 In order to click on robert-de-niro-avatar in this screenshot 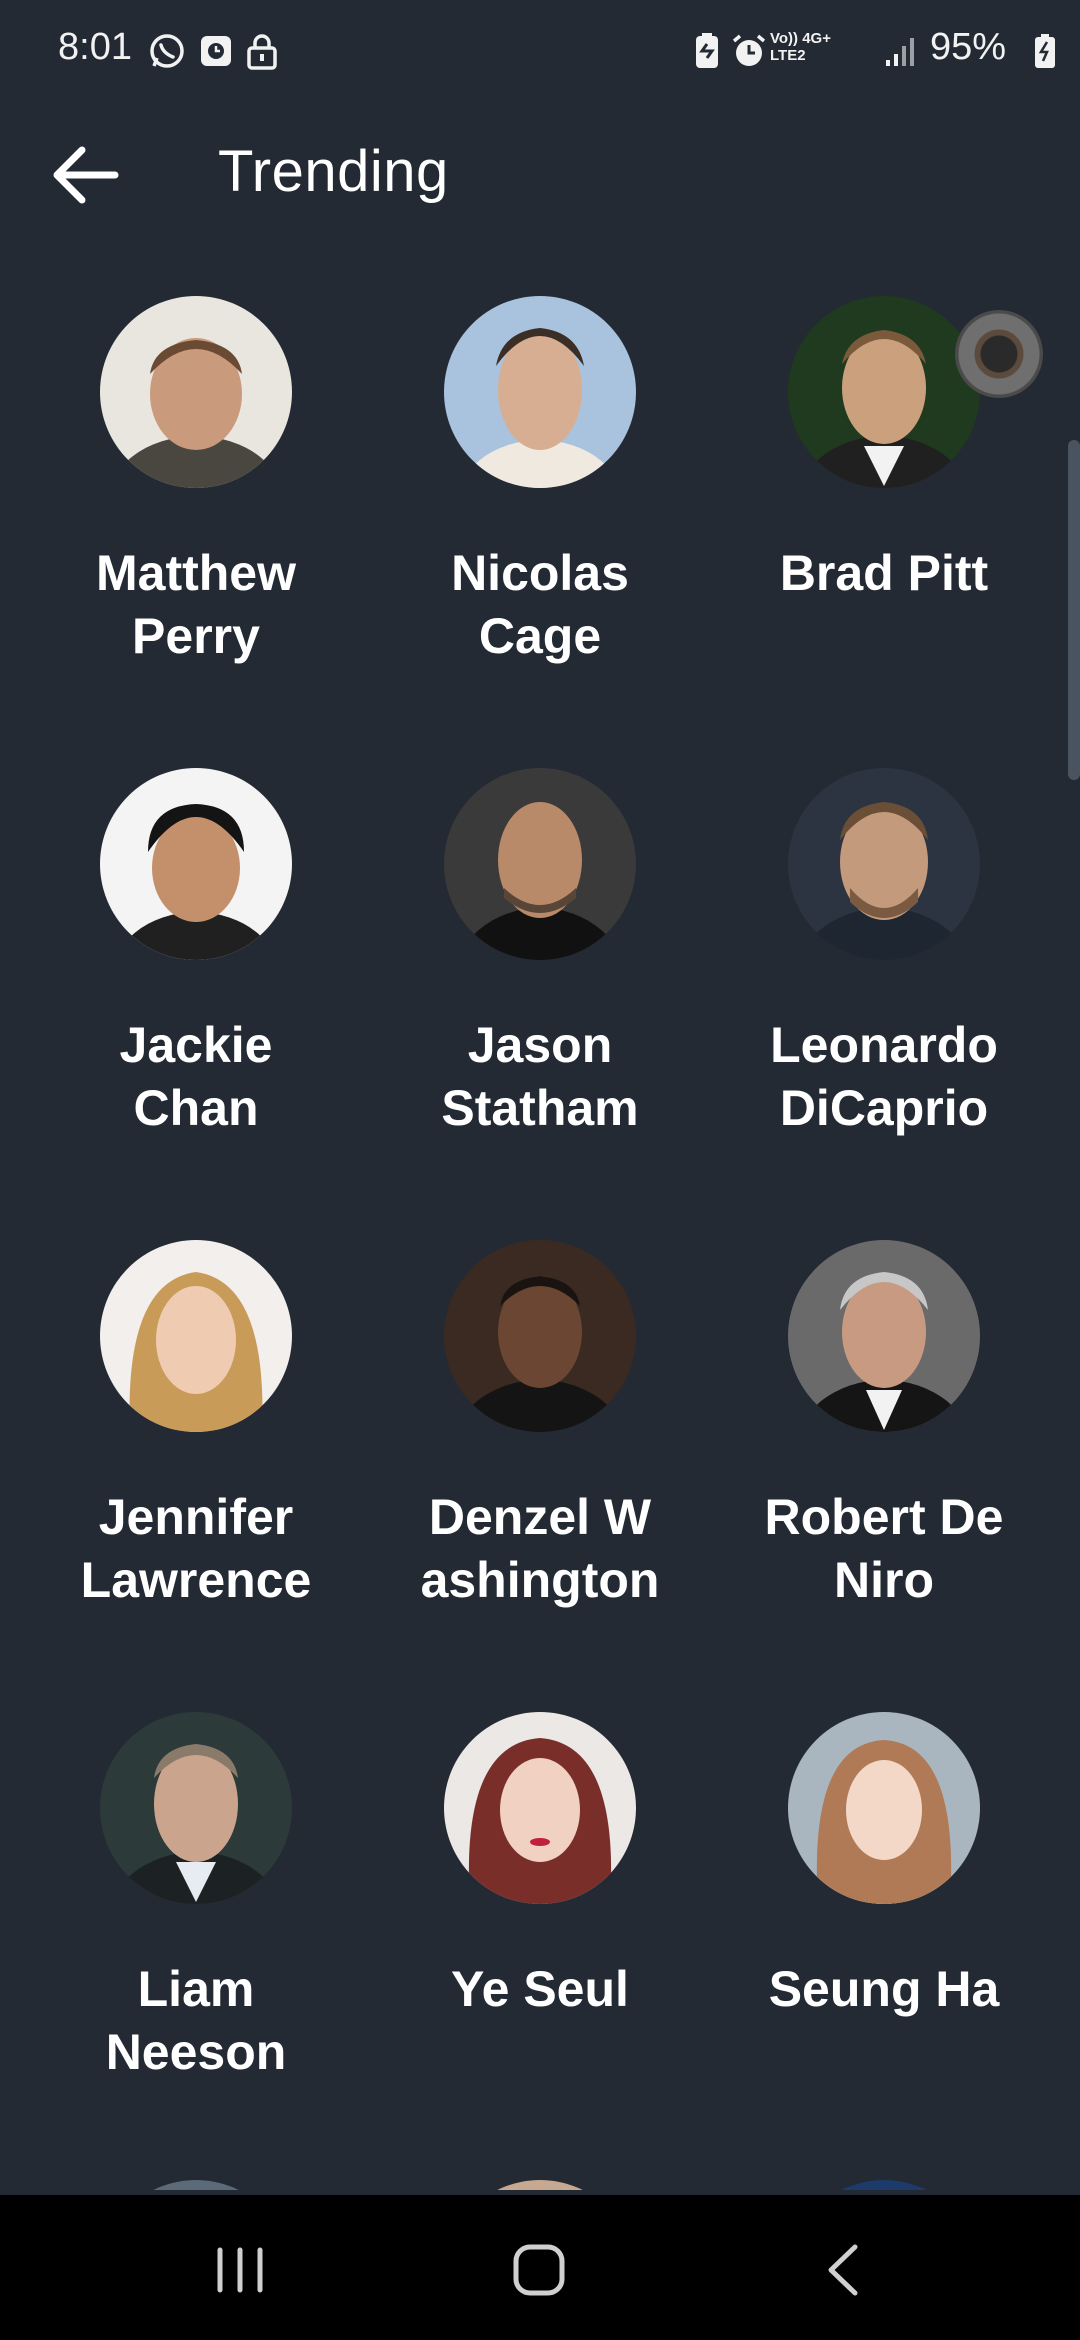, I will do `click(884, 1336)`.